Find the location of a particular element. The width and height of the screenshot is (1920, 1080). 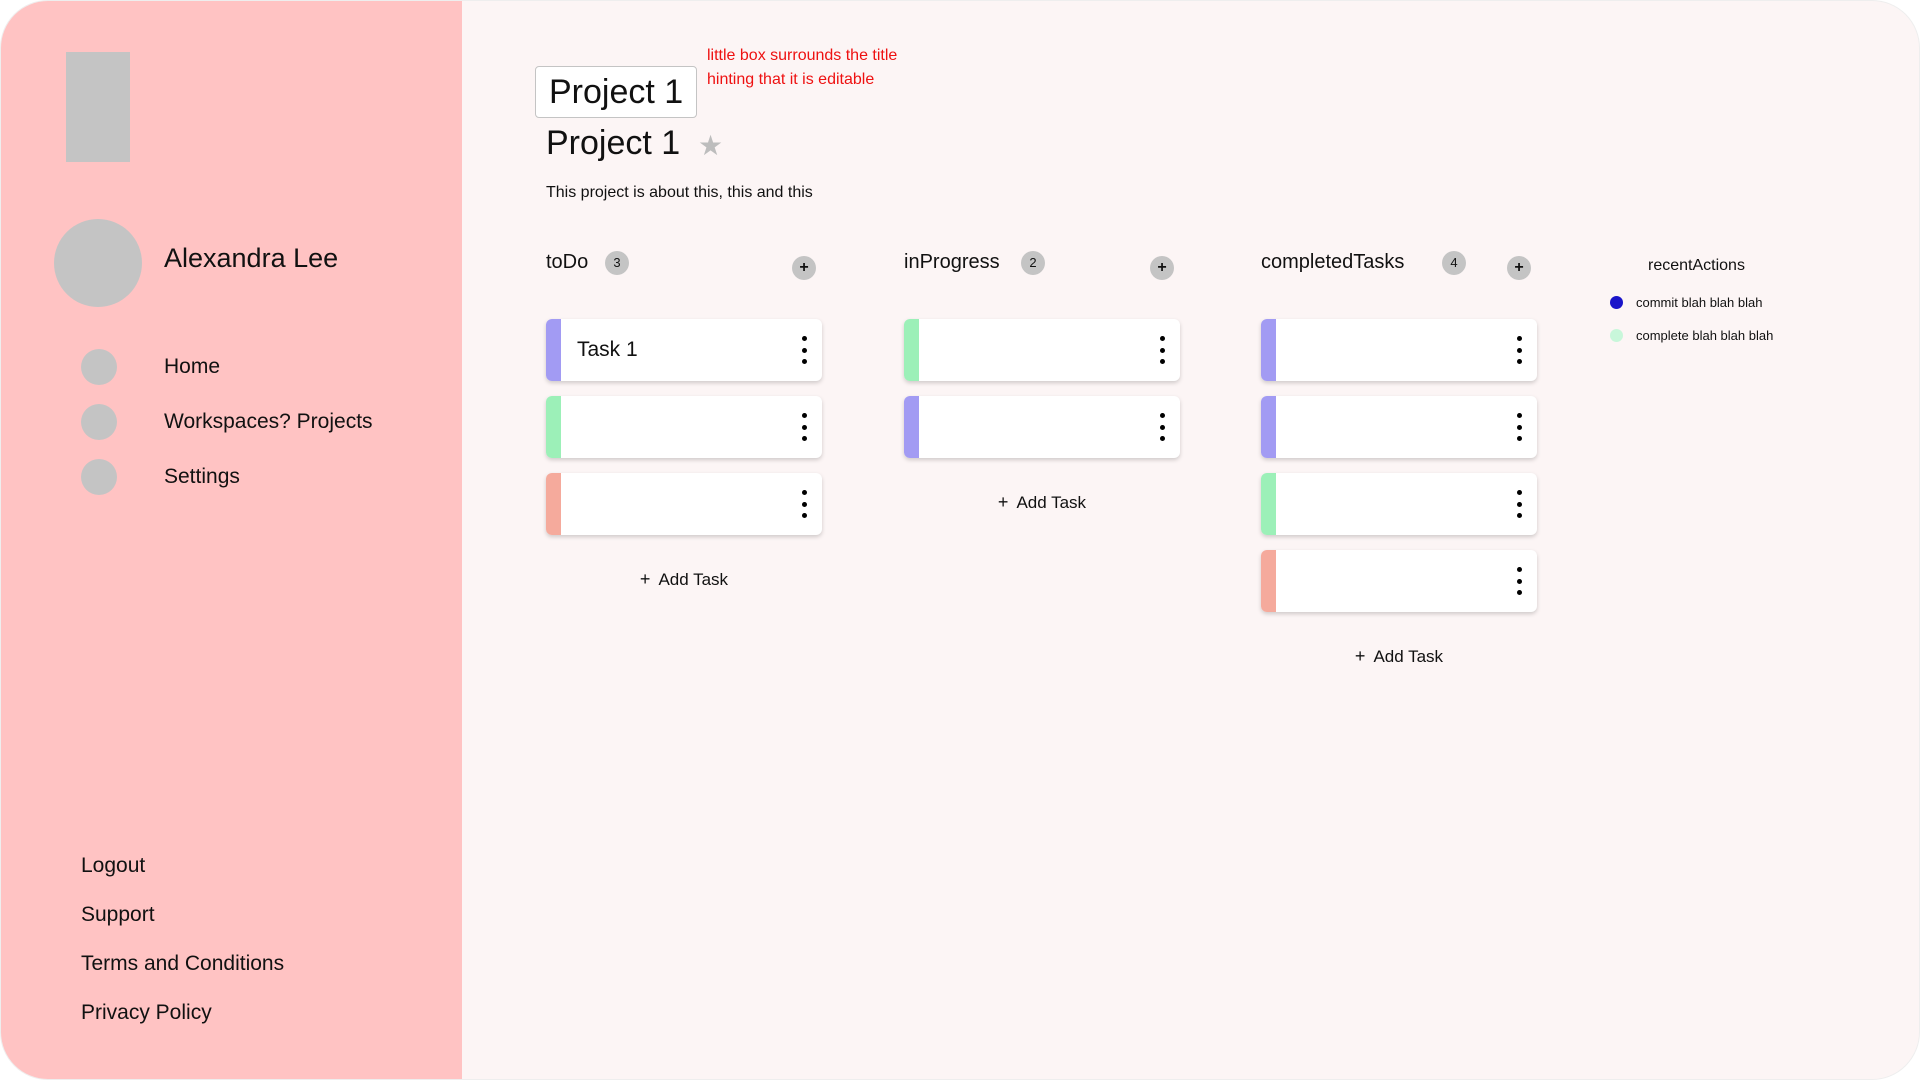

support-link: Support is located at coordinates (118, 915).